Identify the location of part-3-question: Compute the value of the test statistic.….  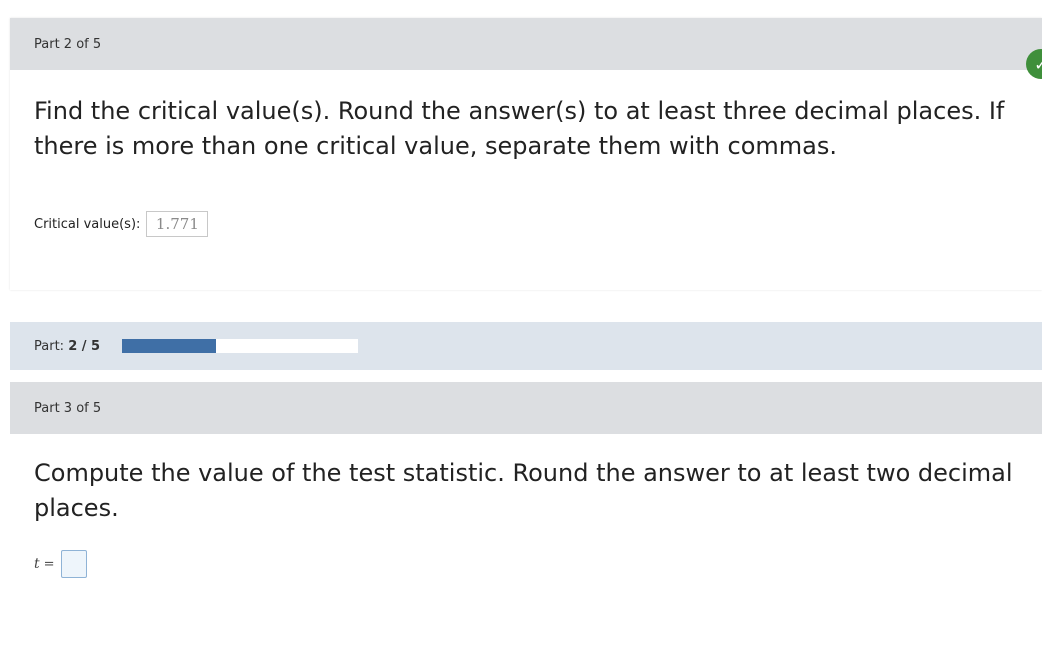
(523, 490).